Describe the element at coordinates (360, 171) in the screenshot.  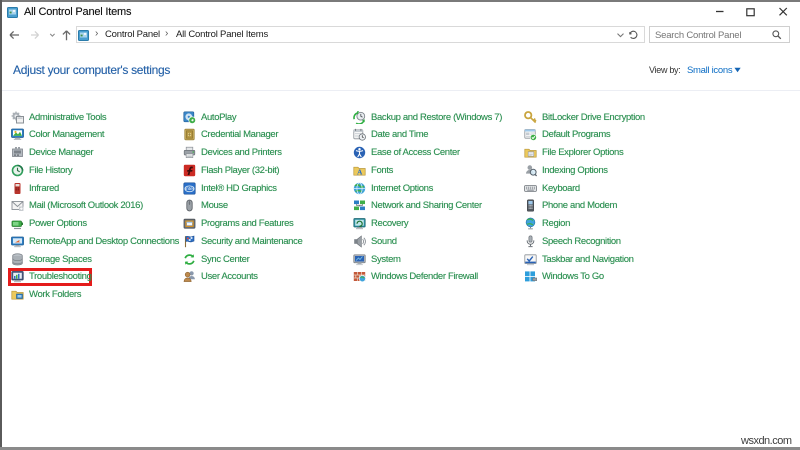
I see `svg-text: A` at that location.